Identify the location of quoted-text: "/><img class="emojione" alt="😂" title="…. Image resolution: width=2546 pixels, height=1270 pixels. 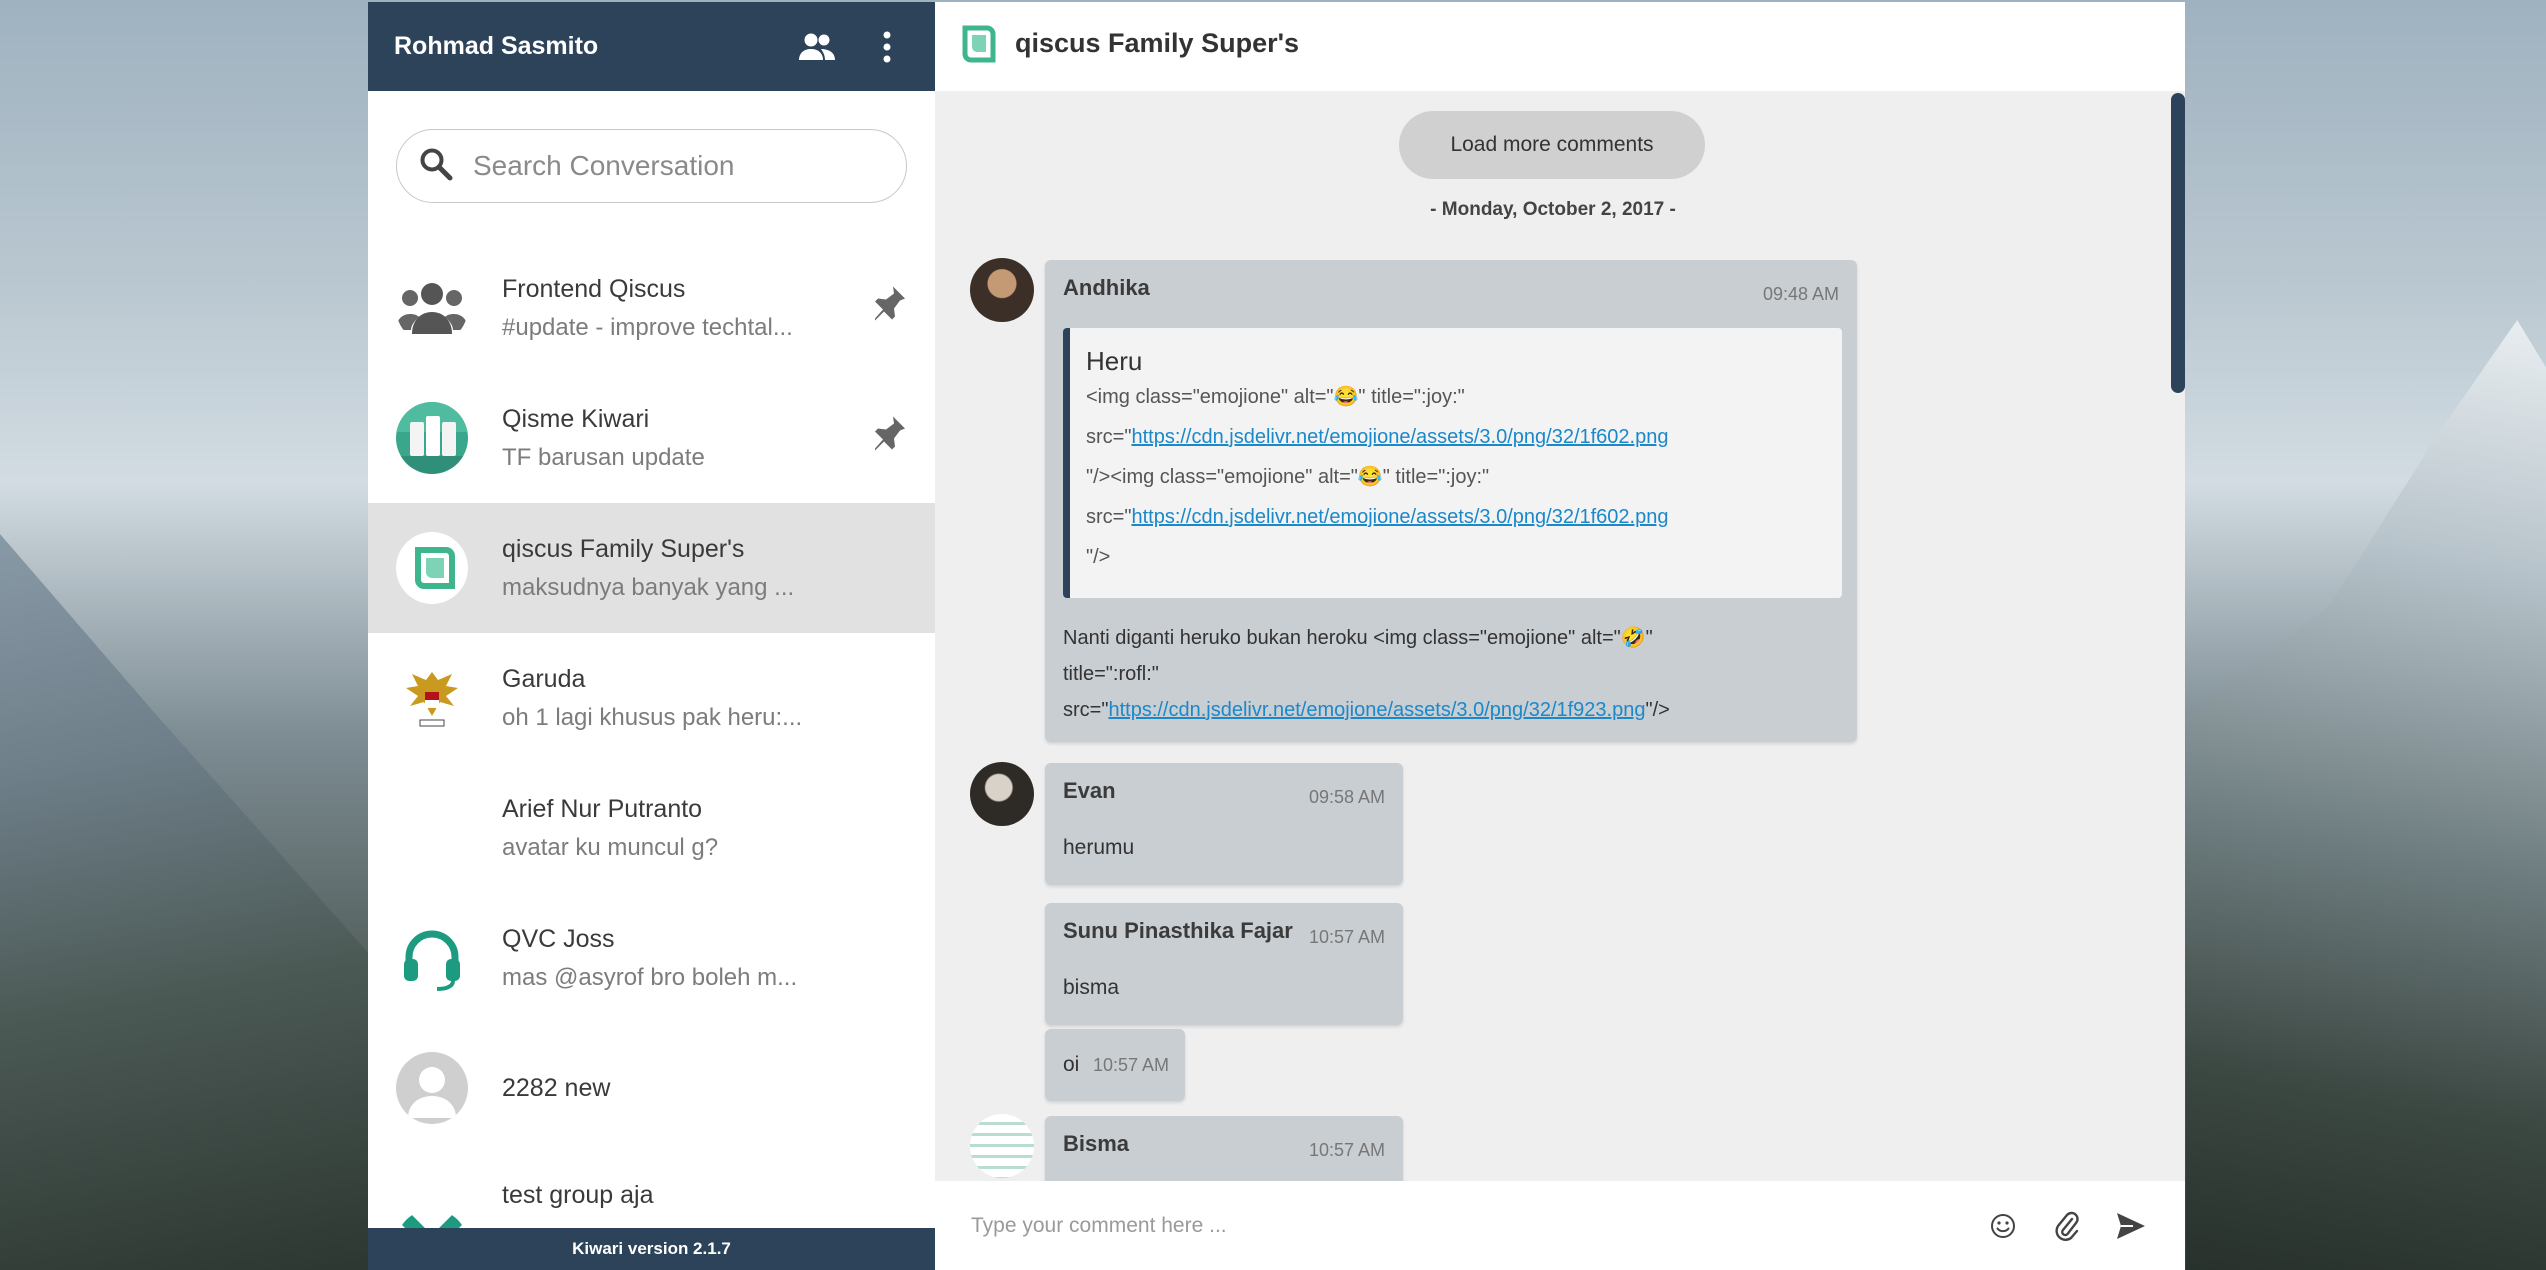
(1288, 477).